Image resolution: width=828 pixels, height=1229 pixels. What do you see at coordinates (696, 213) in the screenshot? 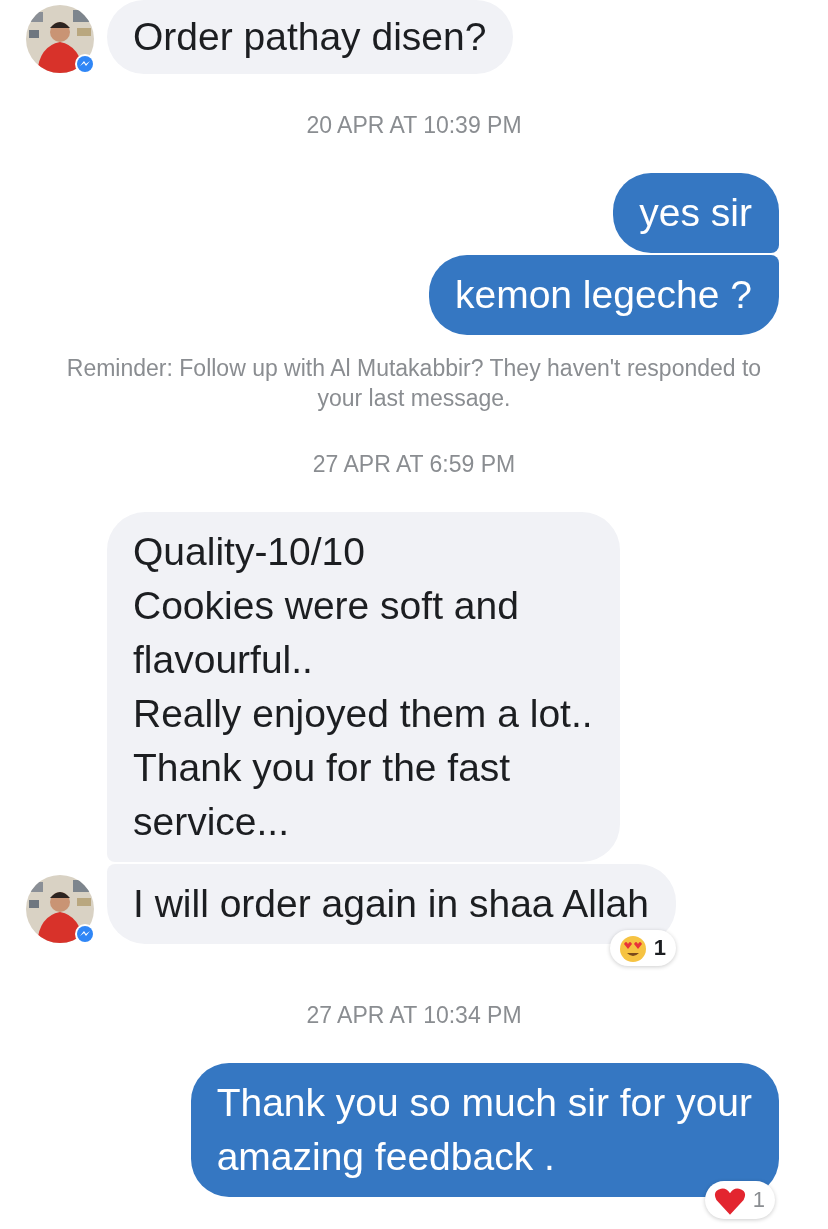
I see `message-bubble: yes sir` at bounding box center [696, 213].